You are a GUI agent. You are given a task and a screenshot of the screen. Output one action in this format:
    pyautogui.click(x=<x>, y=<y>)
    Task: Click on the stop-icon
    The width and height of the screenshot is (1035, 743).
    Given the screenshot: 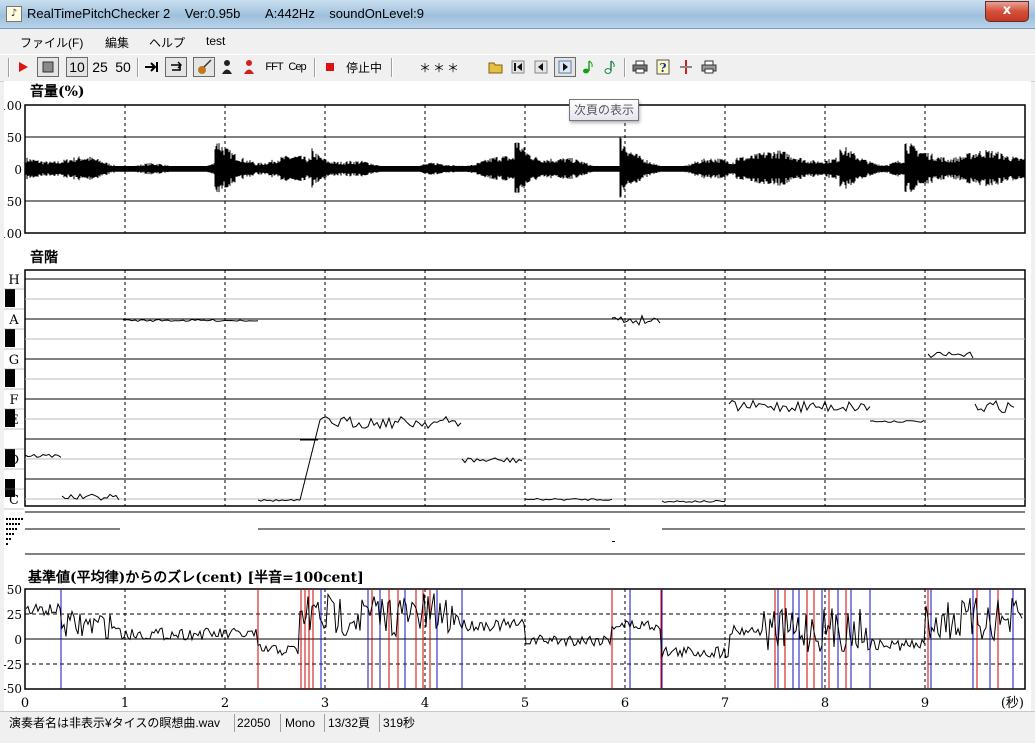 What is the action you would take?
    pyautogui.click(x=48, y=67)
    